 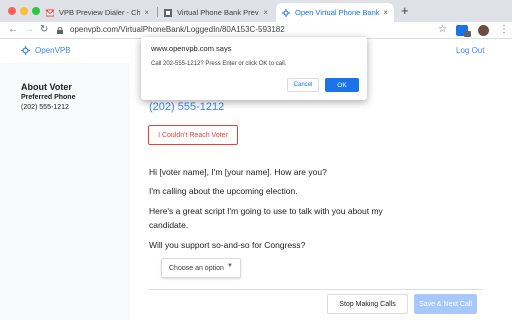 I want to click on preferred-phone-value: (202) 555-1212, so click(x=45, y=107).